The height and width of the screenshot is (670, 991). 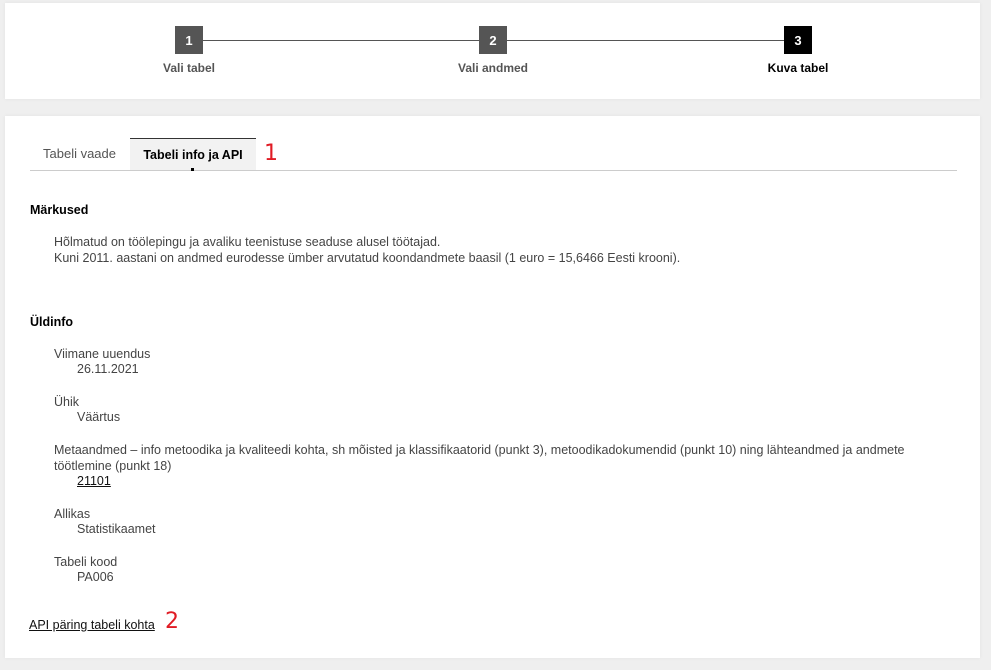 What do you see at coordinates (172, 621) in the screenshot?
I see `annotation-marker-2: 2` at bounding box center [172, 621].